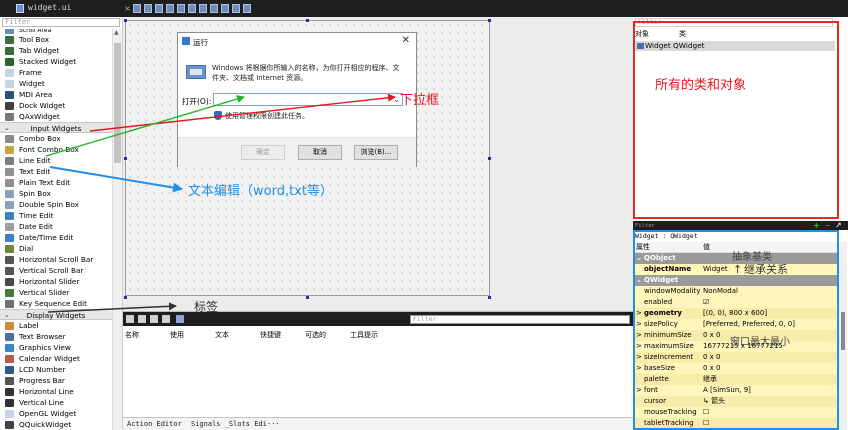 This screenshot has height=430, width=848. Describe the element at coordinates (56, 380) in the screenshot. I see `widget-item: Progress Bar` at that location.